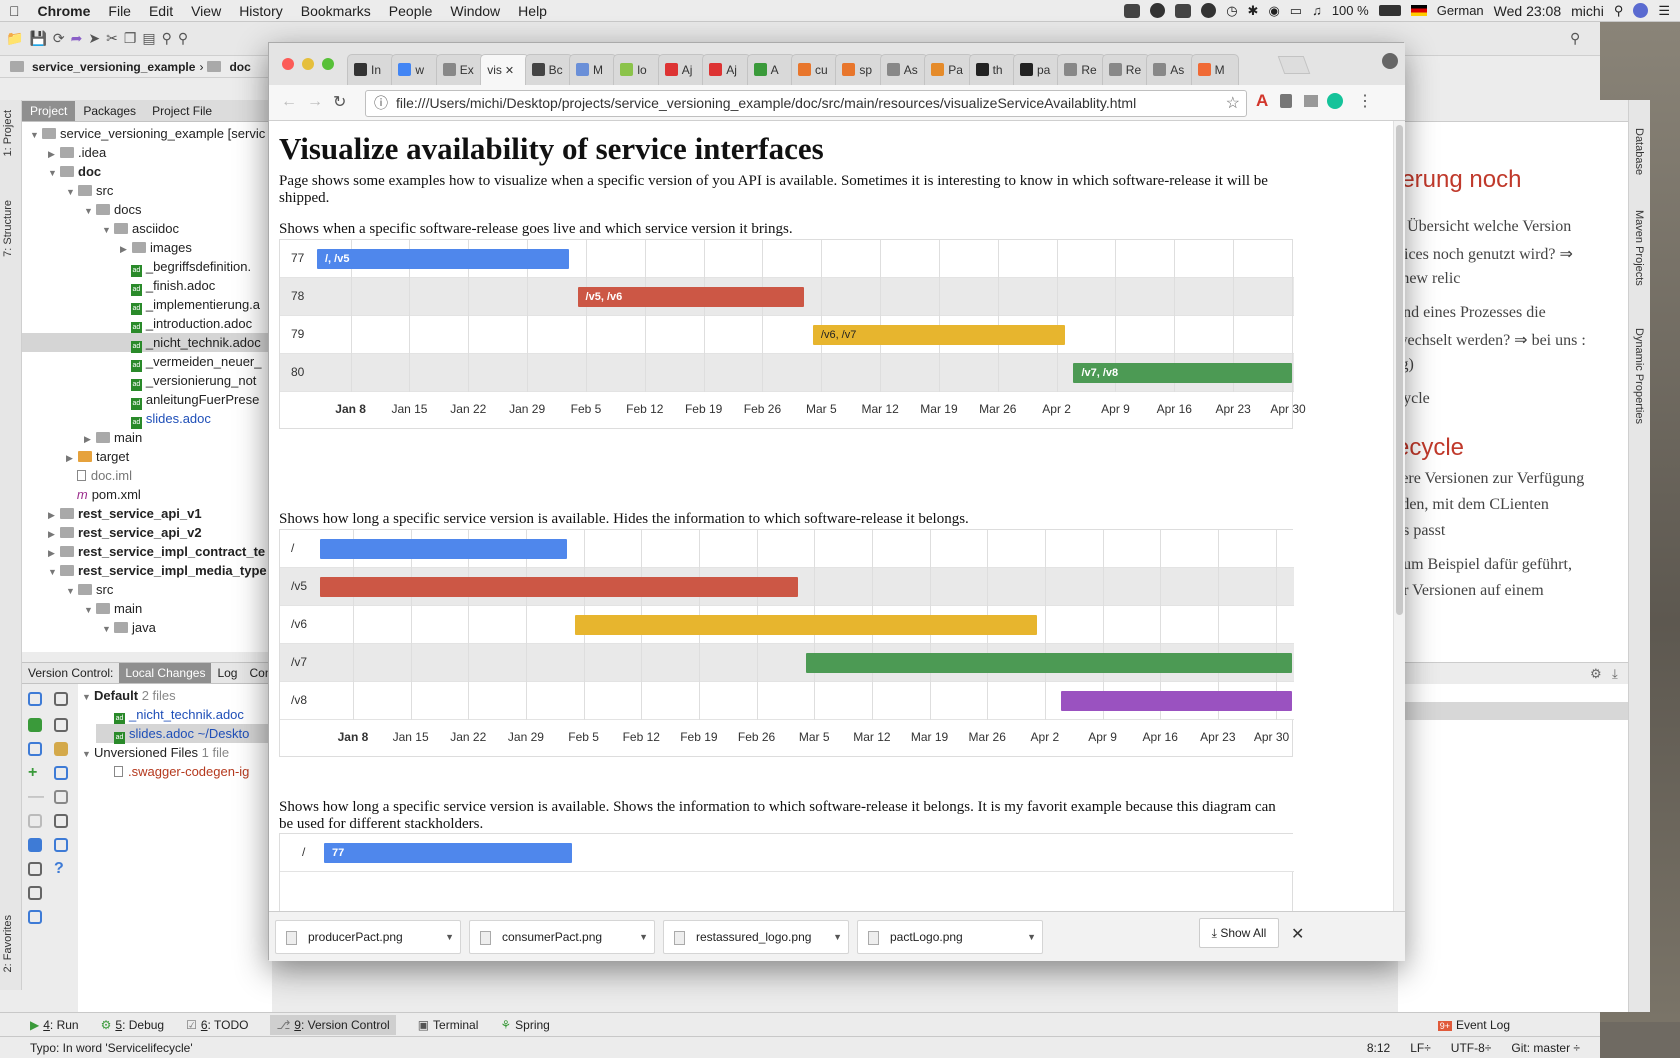 The width and height of the screenshot is (1680, 1058). What do you see at coordinates (97, 456) in the screenshot?
I see `tree-item: ▶ target` at bounding box center [97, 456].